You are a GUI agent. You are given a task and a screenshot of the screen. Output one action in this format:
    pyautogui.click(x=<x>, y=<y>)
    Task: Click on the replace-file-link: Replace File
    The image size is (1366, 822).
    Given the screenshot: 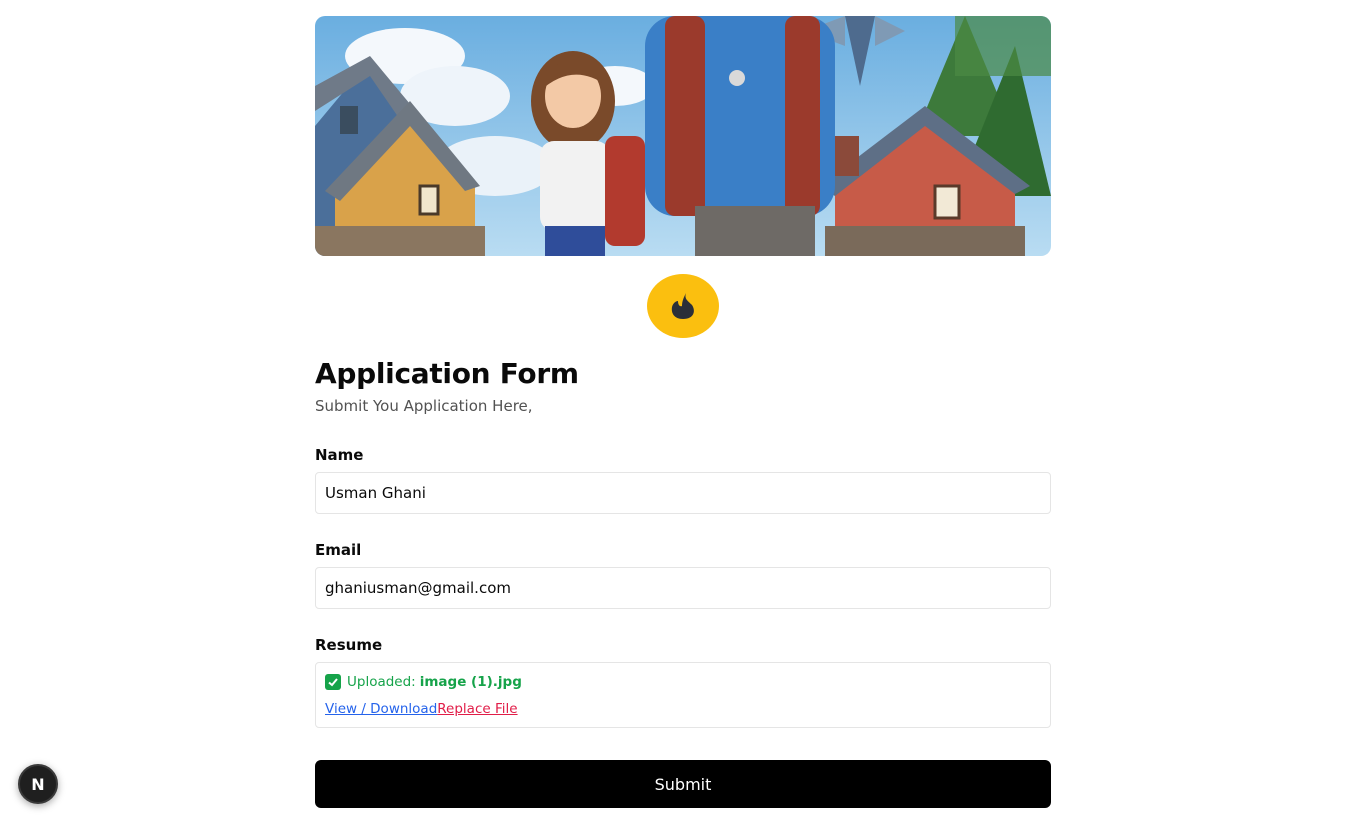 What is the action you would take?
    pyautogui.click(x=477, y=709)
    